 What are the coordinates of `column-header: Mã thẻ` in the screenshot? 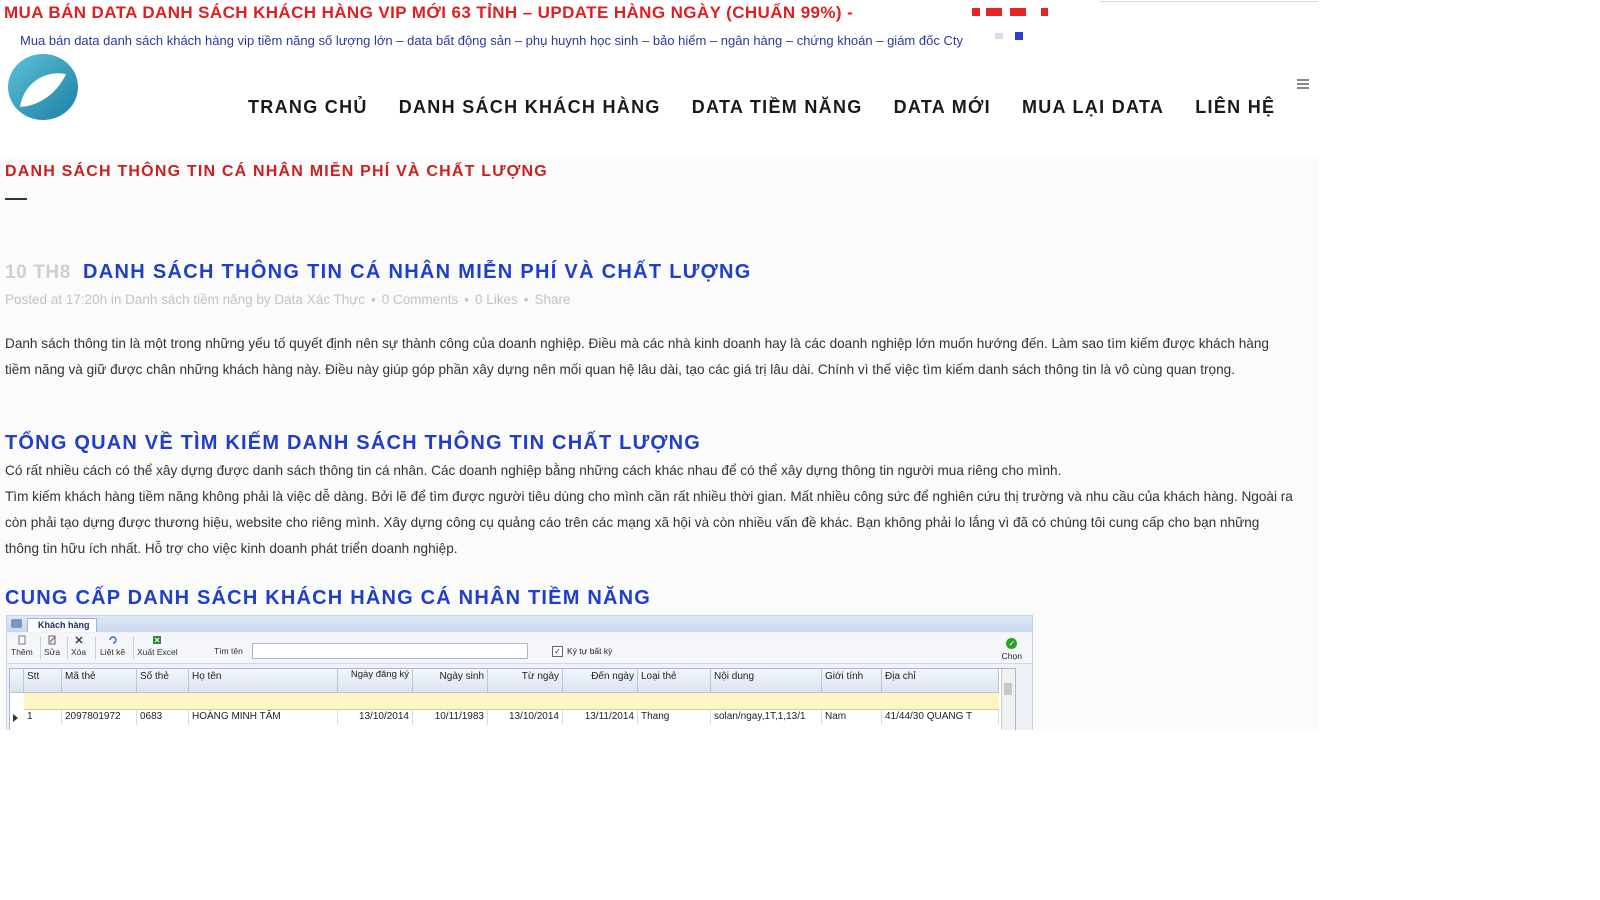 It's located at (99, 681).